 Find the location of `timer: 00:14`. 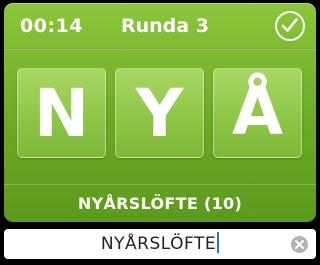

timer: 00:14 is located at coordinates (51, 26).